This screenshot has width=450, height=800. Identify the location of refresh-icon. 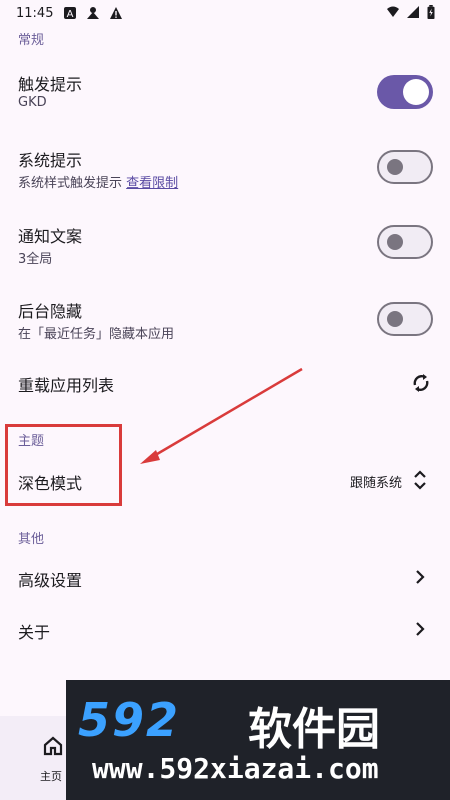
(421, 383).